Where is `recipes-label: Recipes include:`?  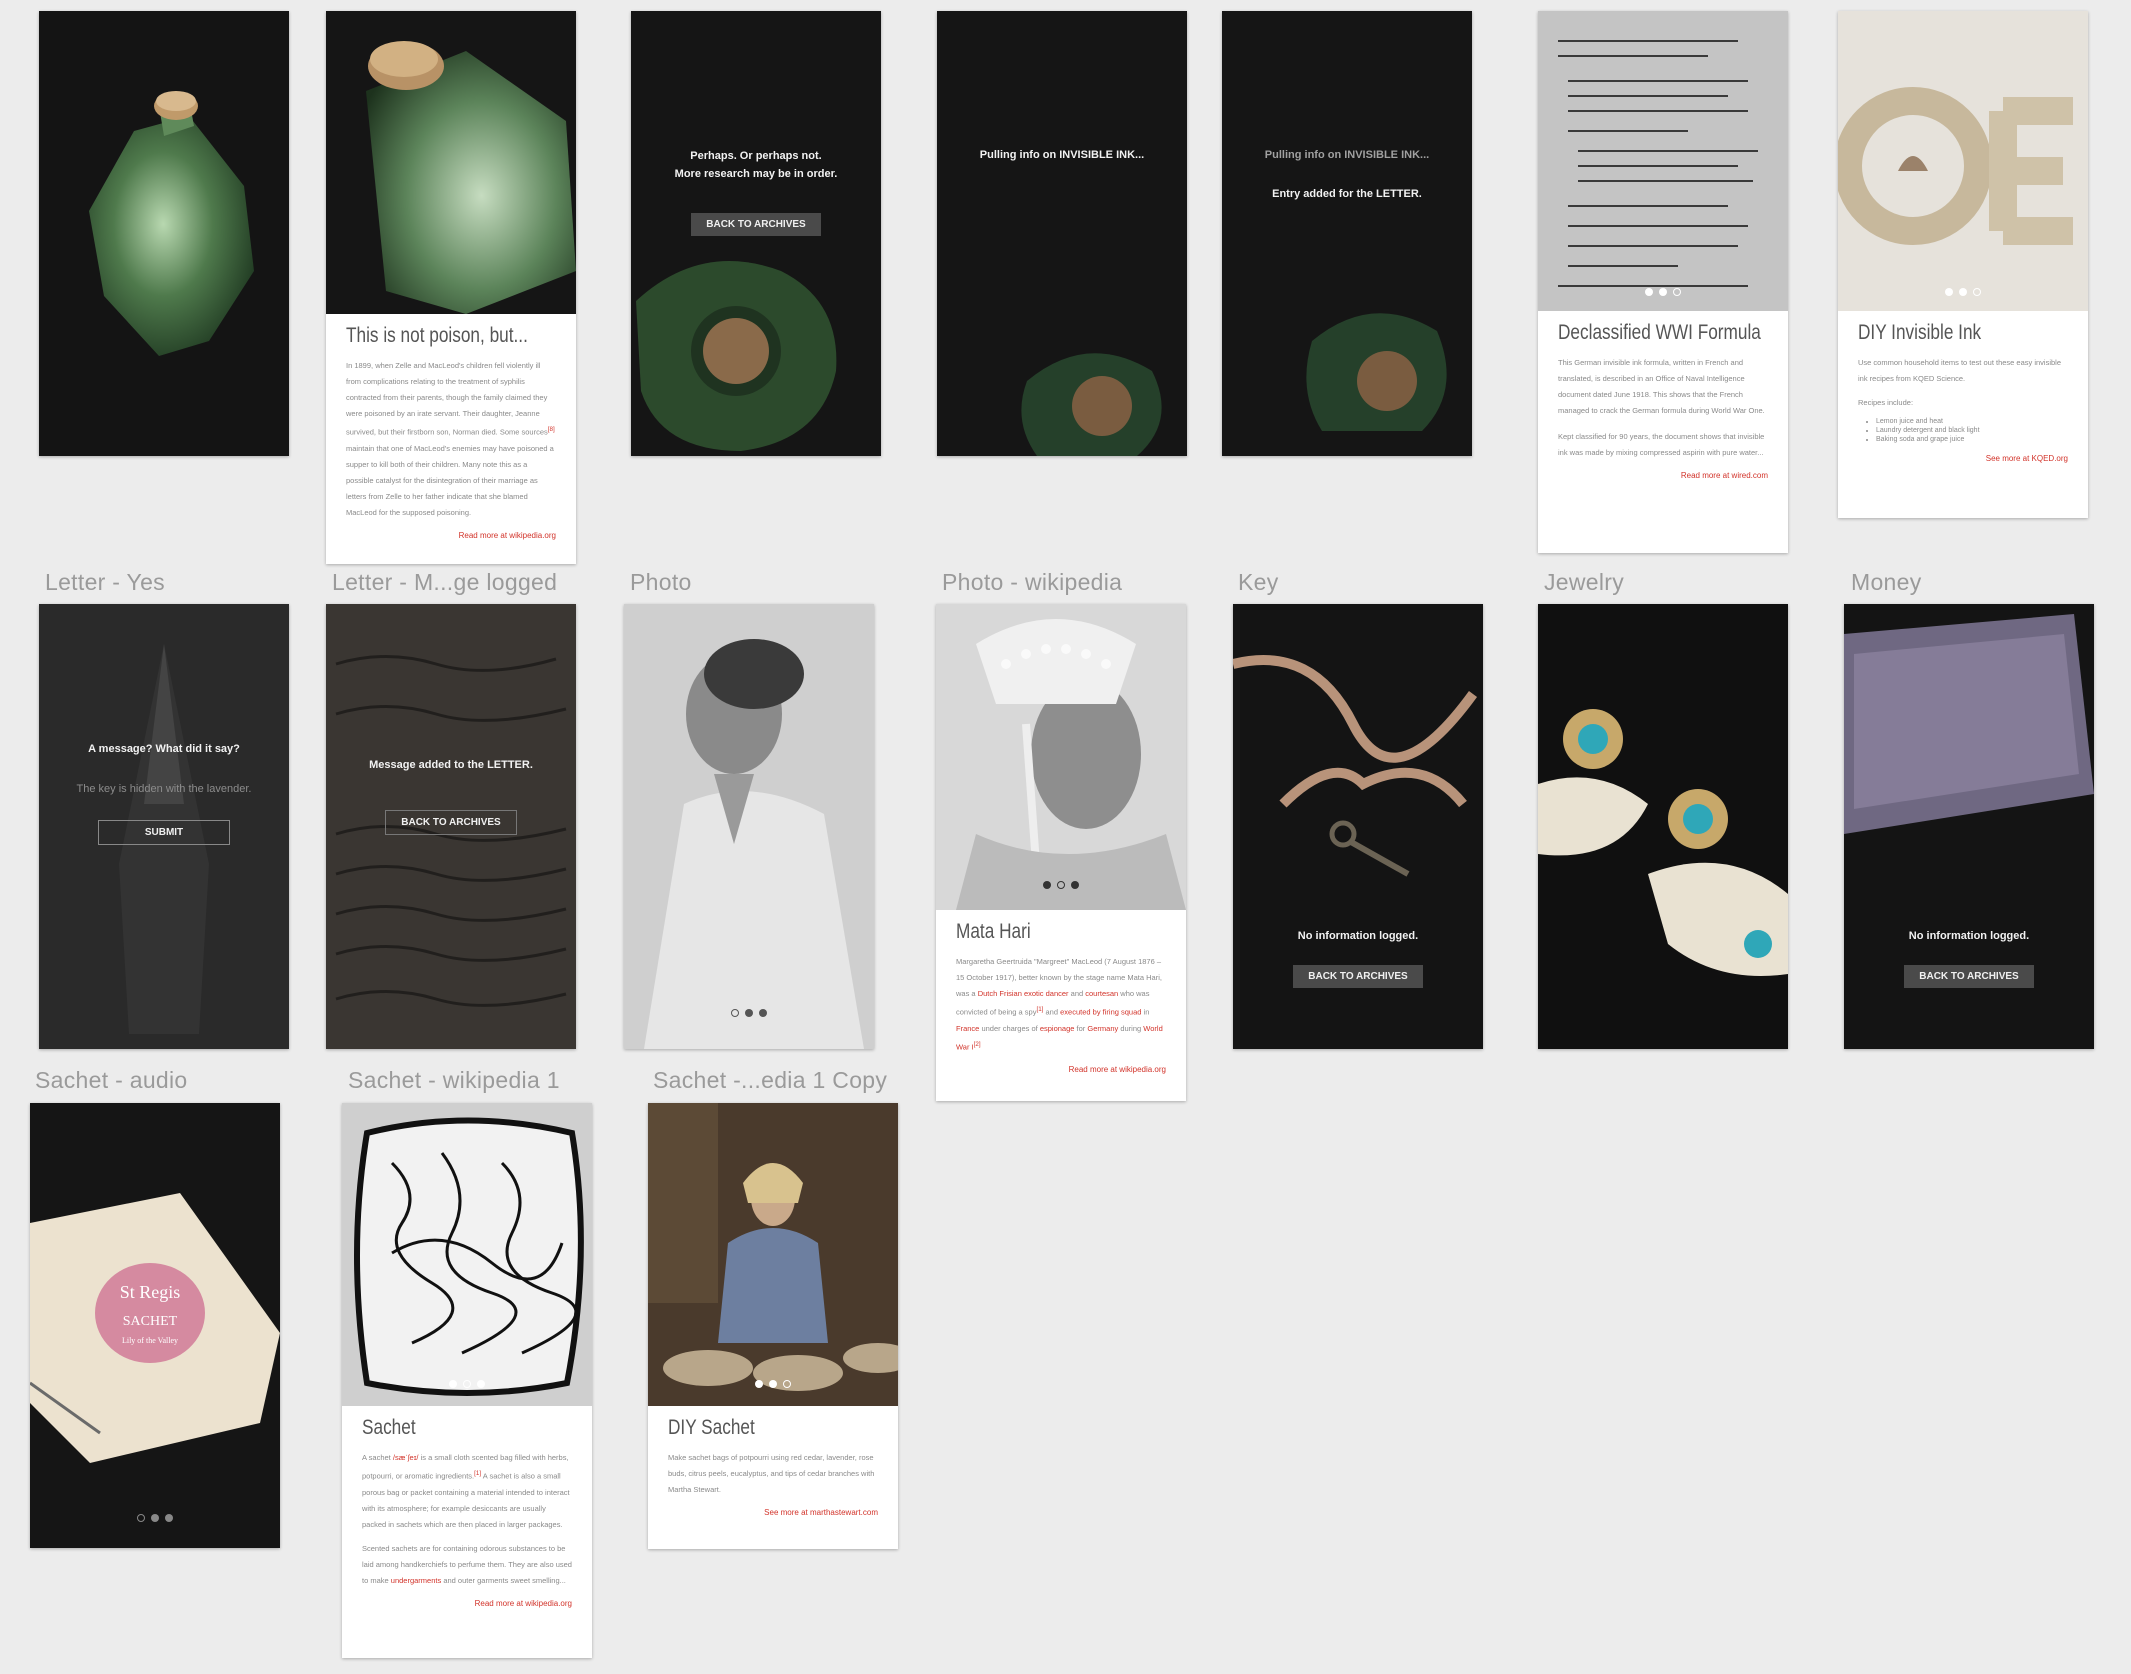 recipes-label: Recipes include: is located at coordinates (1886, 402).